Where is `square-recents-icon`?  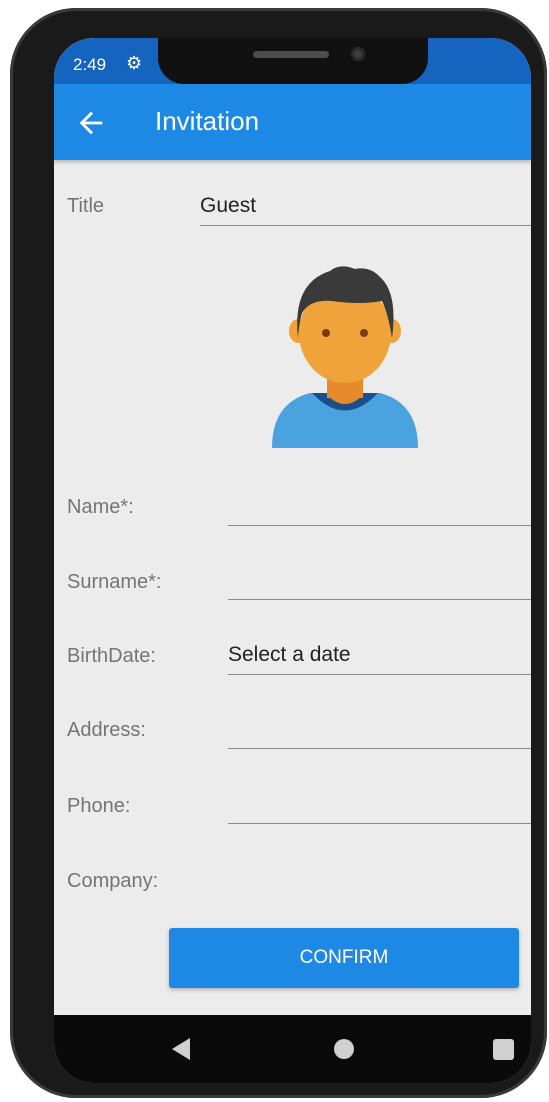 square-recents-icon is located at coordinates (503, 1049).